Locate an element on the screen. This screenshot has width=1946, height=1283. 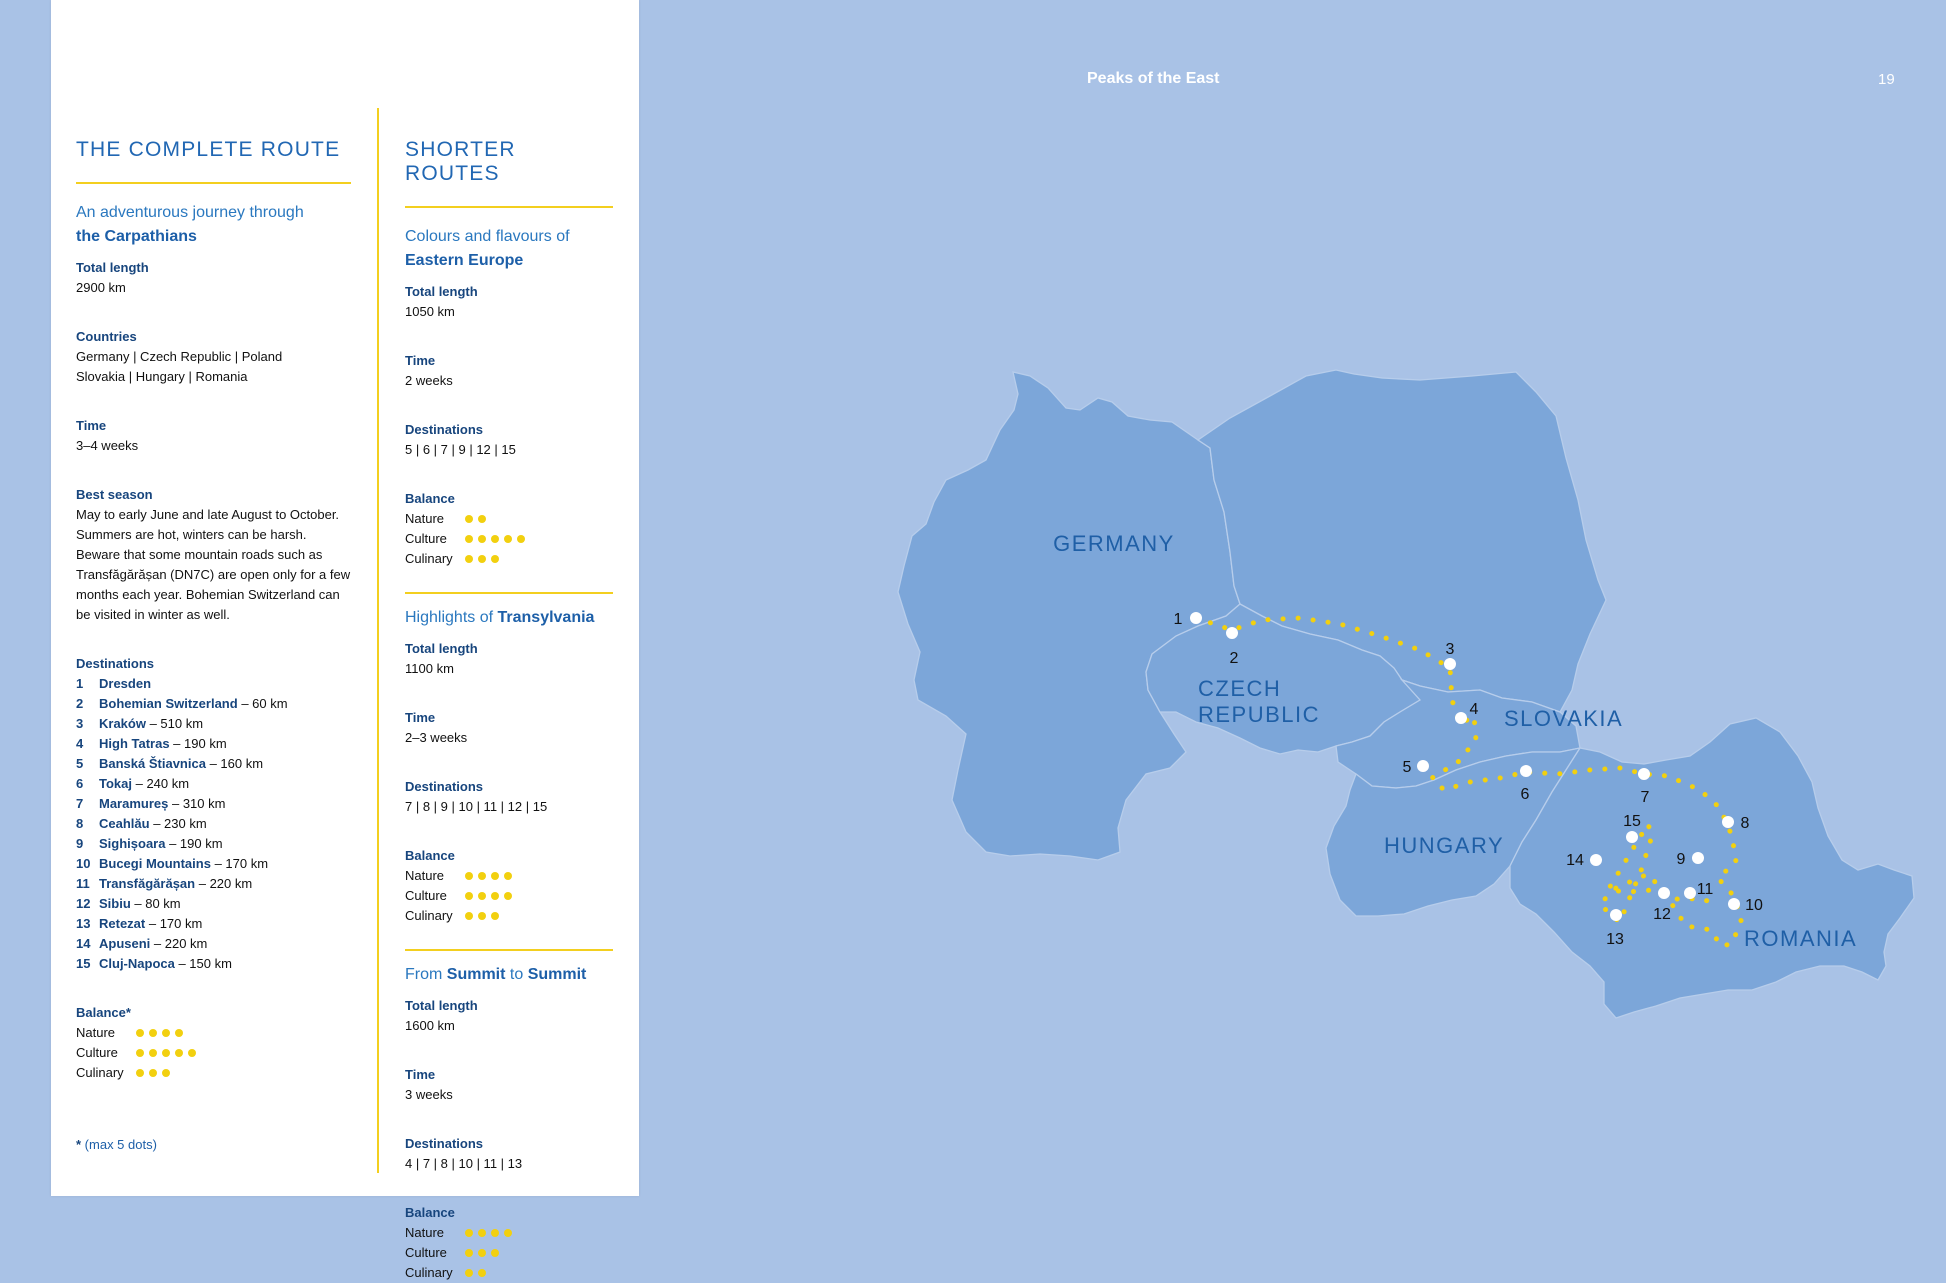
stop-number-9: 9 is located at coordinates (1681, 859).